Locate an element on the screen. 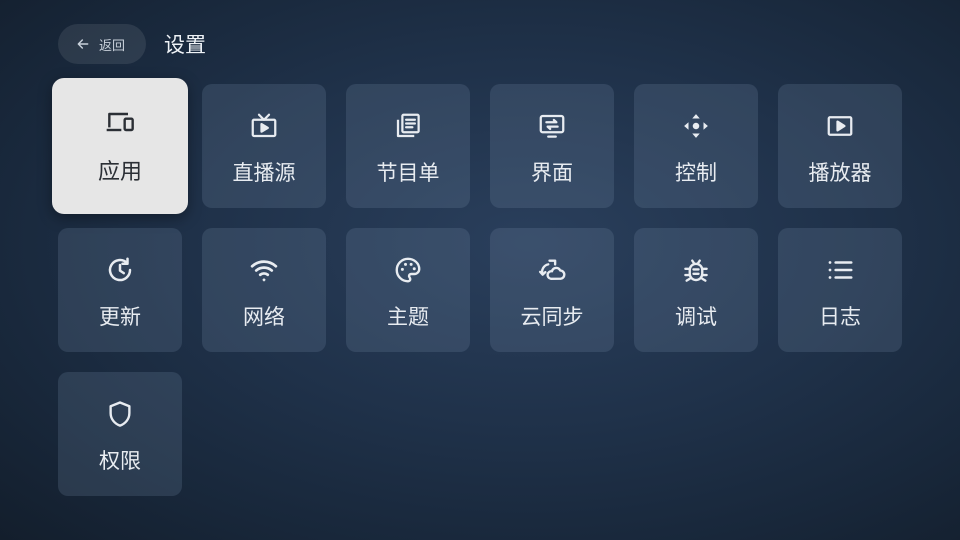 The height and width of the screenshot is (540, 960). library-icon is located at coordinates (408, 126).